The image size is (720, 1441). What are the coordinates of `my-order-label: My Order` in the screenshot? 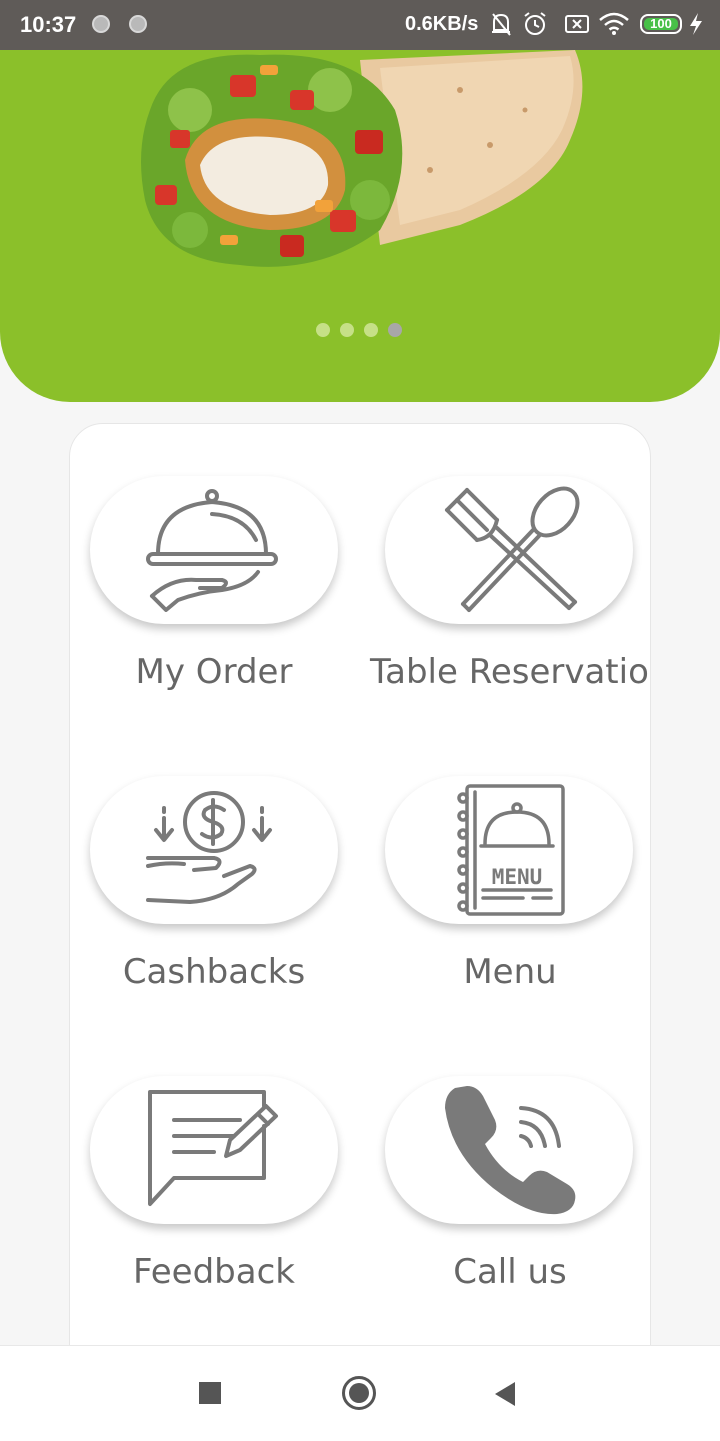 It's located at (214, 672).